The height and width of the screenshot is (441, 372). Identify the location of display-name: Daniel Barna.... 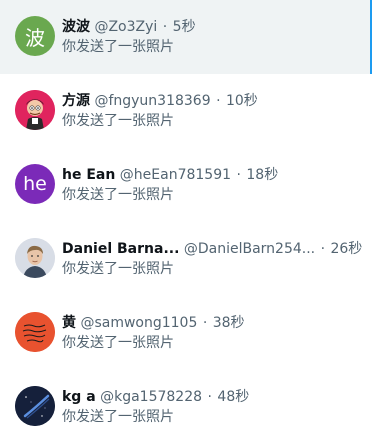
(121, 249).